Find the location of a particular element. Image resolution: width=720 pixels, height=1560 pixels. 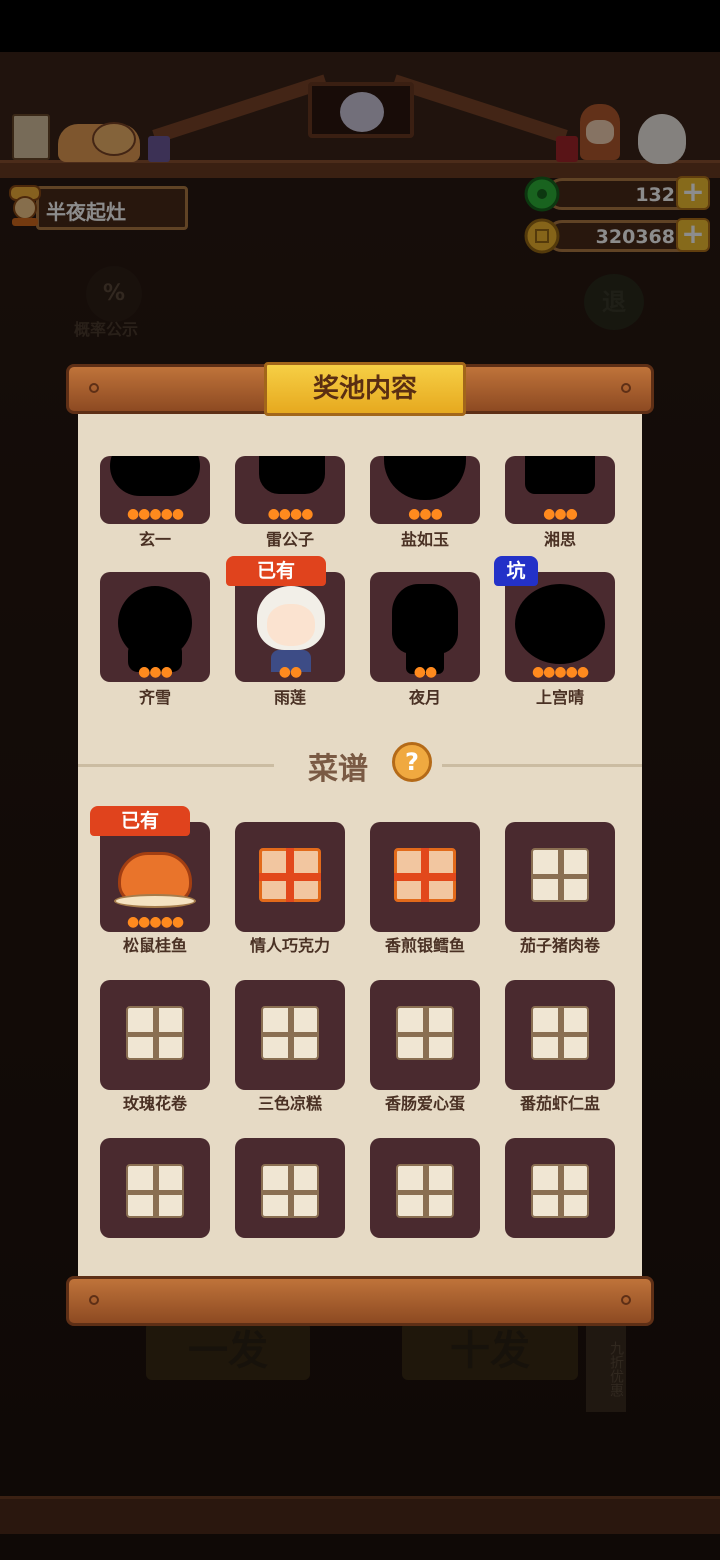

character-name: 夜月 is located at coordinates (424, 697).